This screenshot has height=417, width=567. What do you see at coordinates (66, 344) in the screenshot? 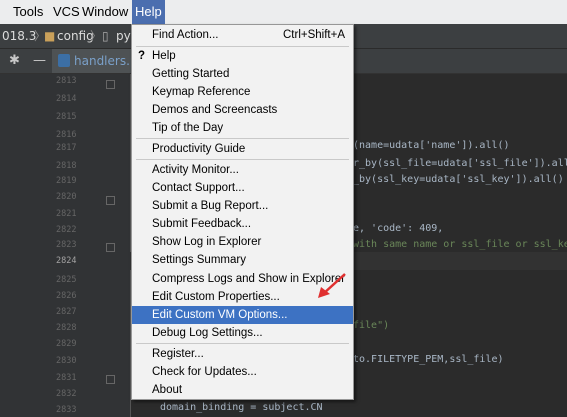
I see `line-number: 2829` at bounding box center [66, 344].